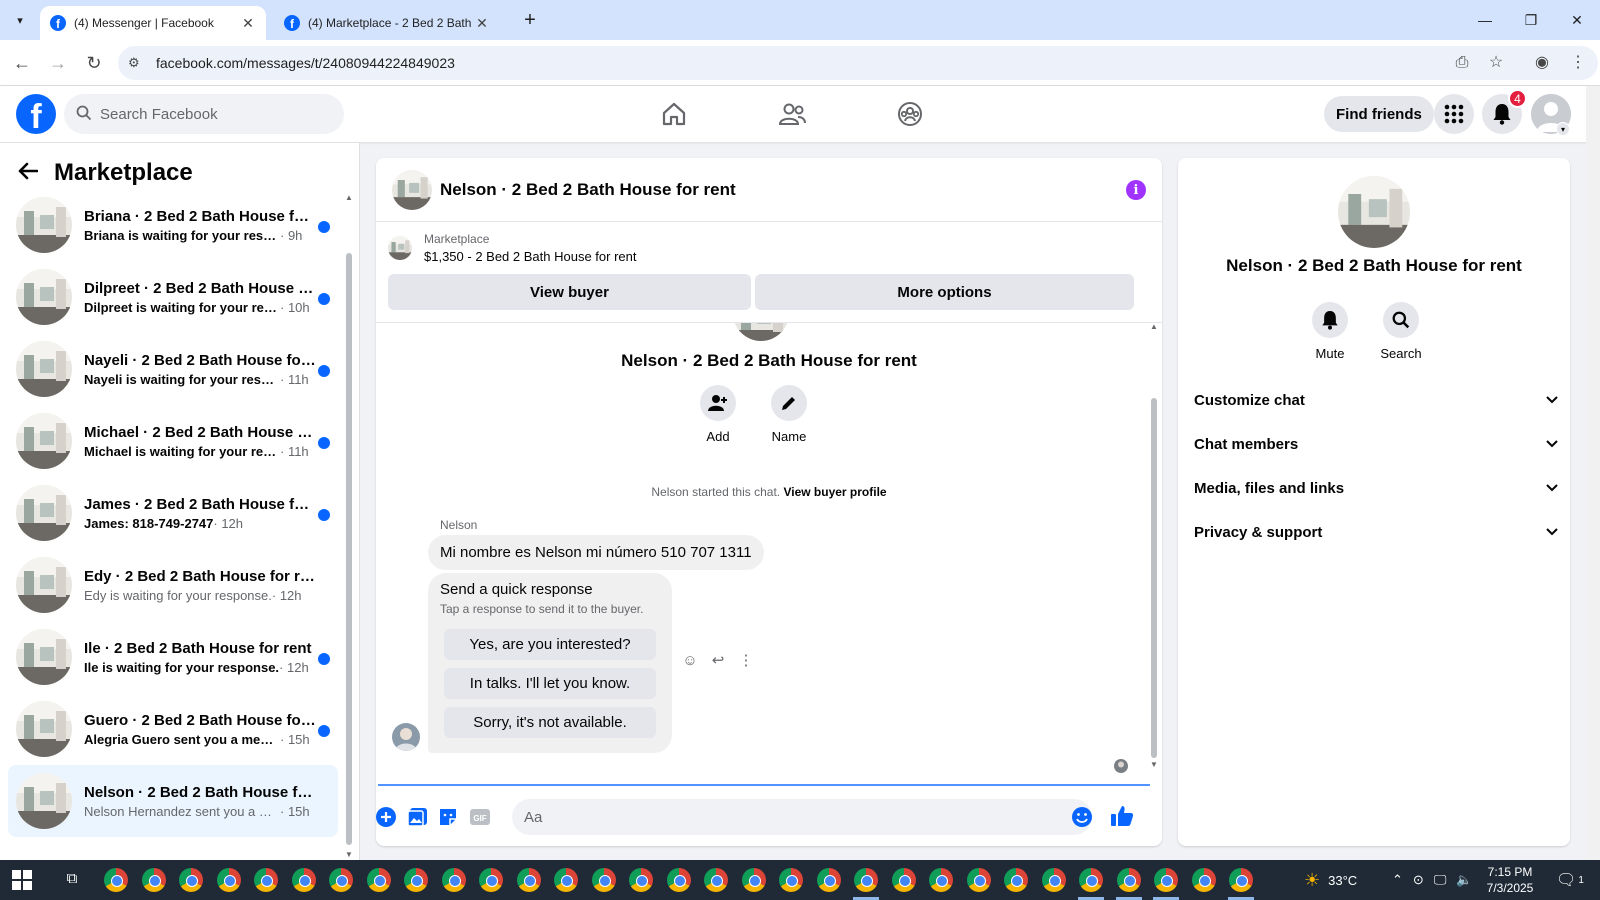 This screenshot has width=1600, height=900. Describe the element at coordinates (448, 817) in the screenshot. I see `sticker-icon` at that location.